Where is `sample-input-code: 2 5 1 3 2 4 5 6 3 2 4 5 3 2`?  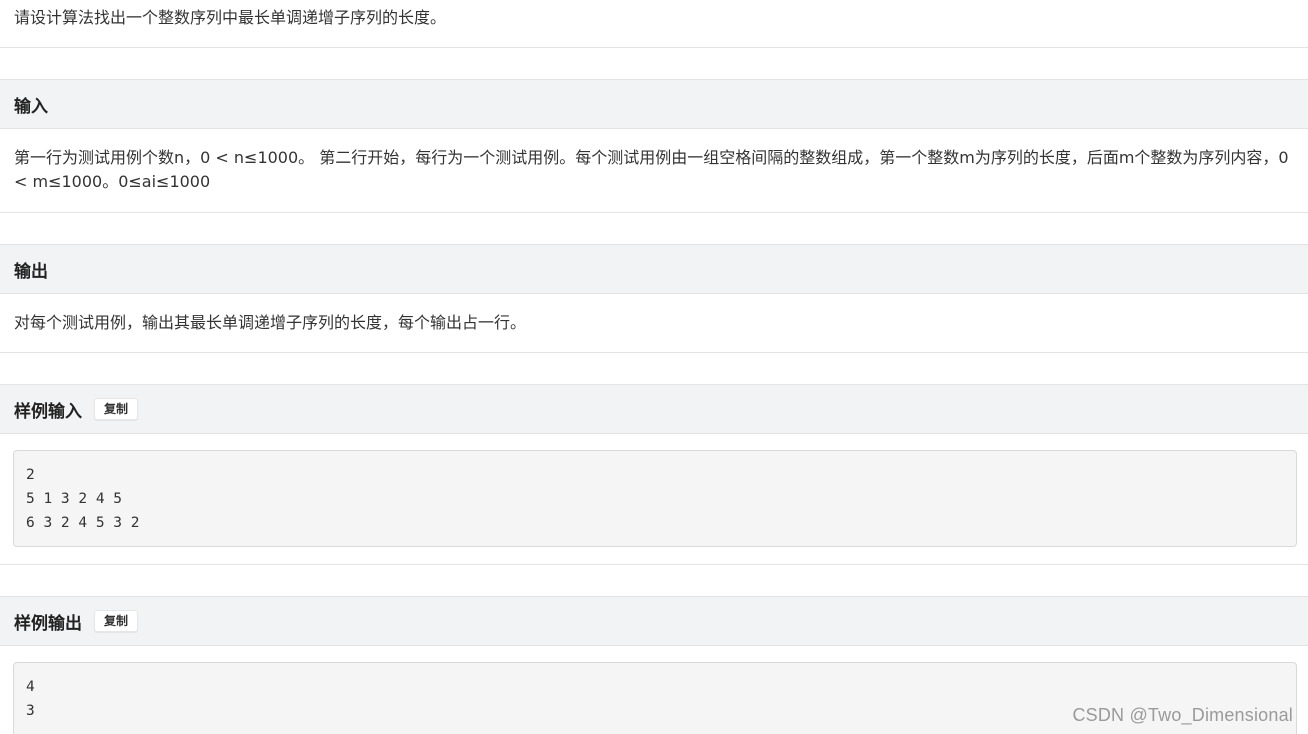 sample-input-code: 2 5 1 3 2 4 5 6 3 2 4 5 3 2 is located at coordinates (655, 498).